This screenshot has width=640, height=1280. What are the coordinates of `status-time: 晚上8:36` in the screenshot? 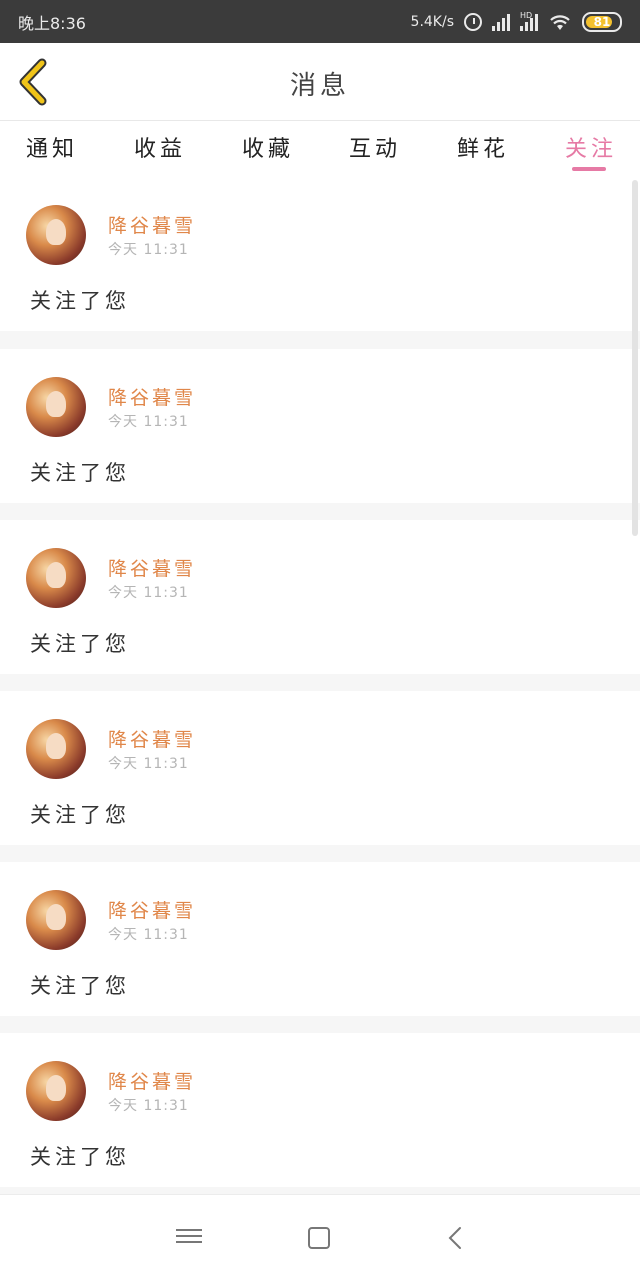 It's located at (52, 23).